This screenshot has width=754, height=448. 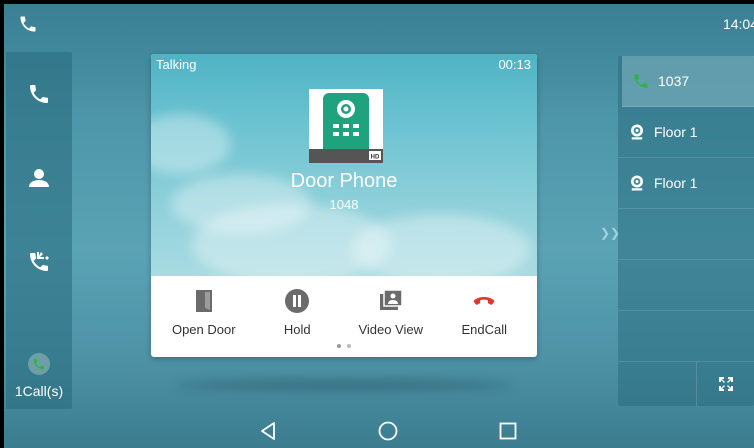 I want to click on back-icon, so click(x=268, y=431).